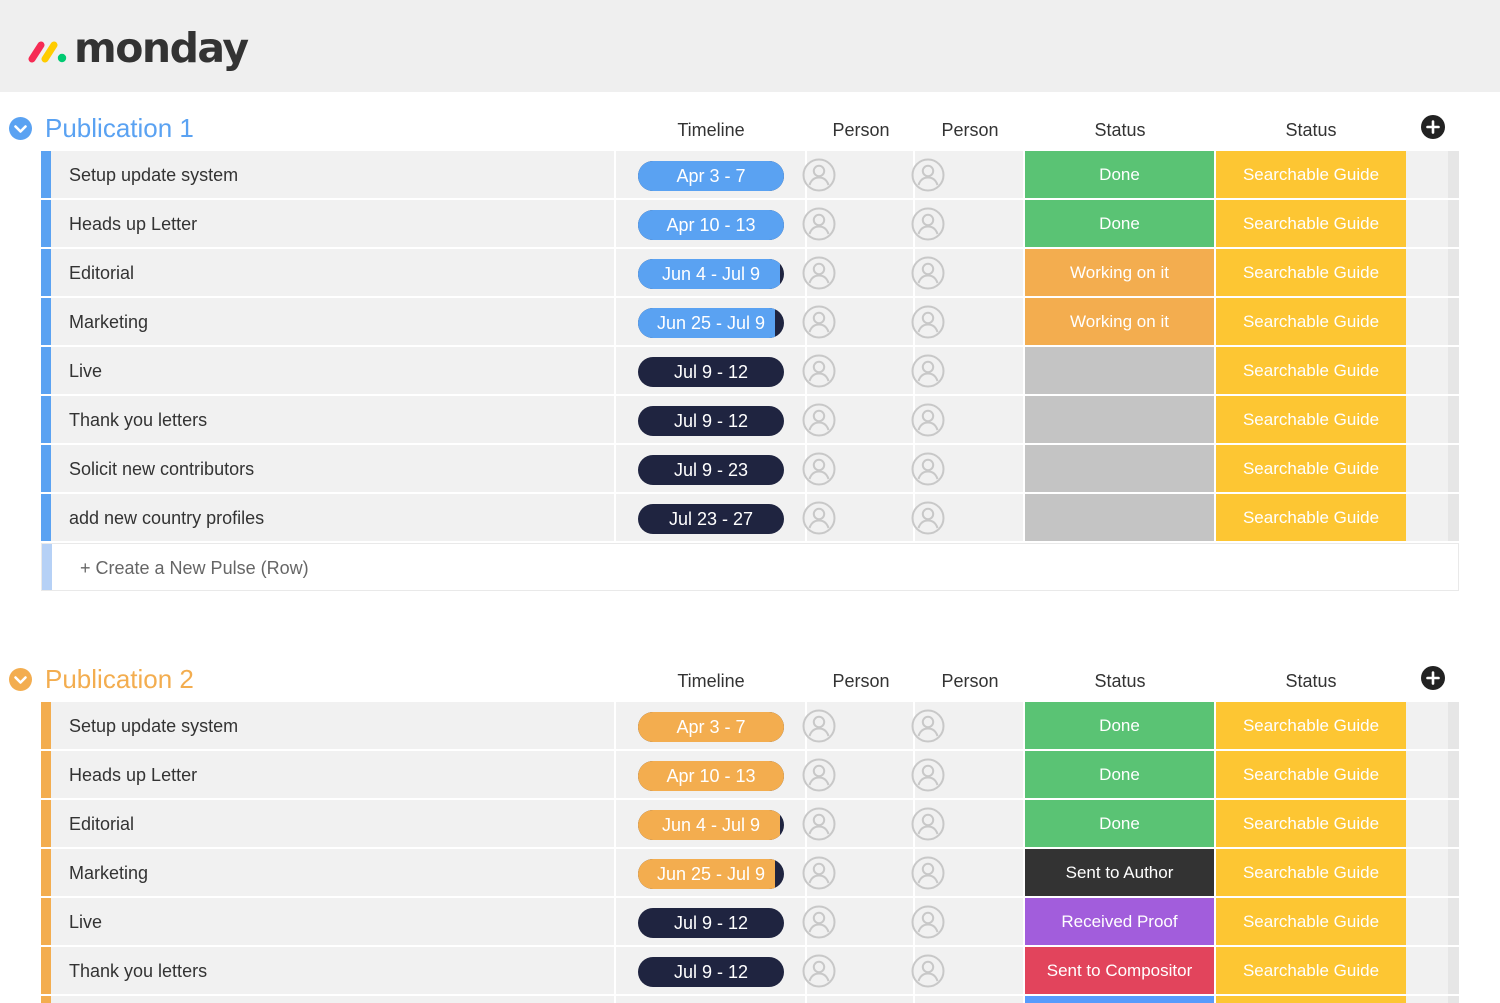 The width and height of the screenshot is (1500, 1003). Describe the element at coordinates (194, 568) in the screenshot. I see `create-pulse-label: + Create a New Pulse (Row)` at that location.